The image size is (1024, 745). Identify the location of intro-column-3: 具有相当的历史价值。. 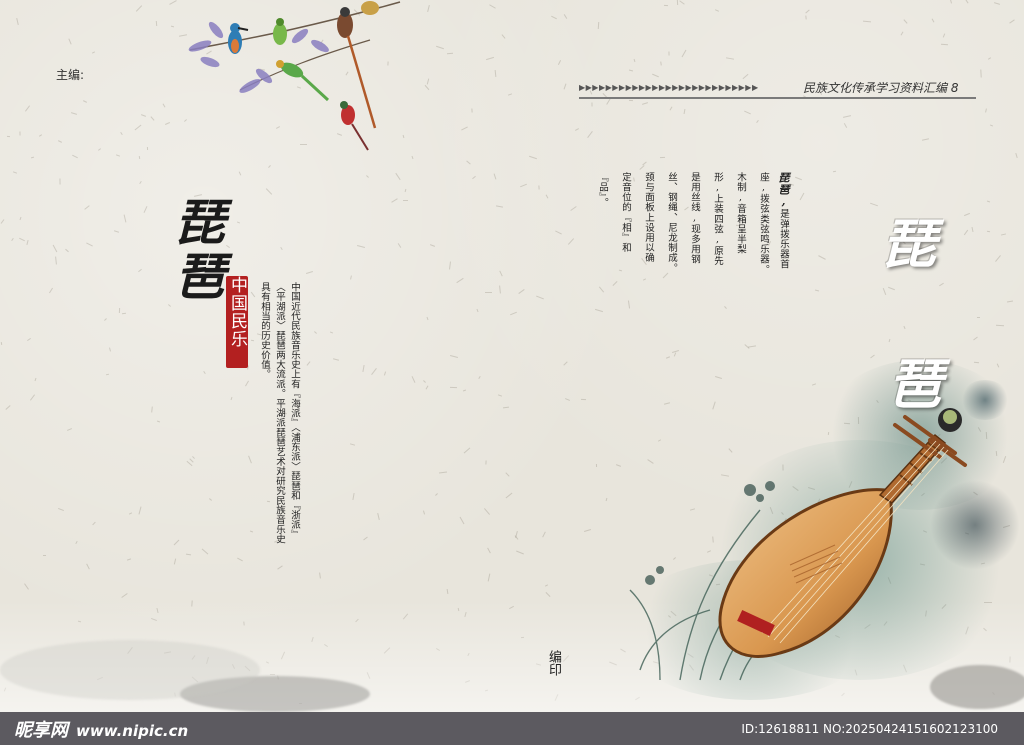
(264, 330).